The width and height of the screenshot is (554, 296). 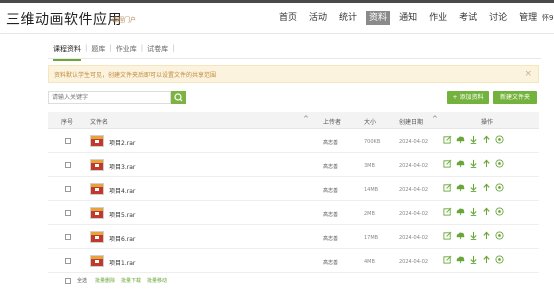 I want to click on nav-notices: 通知, so click(x=408, y=18).